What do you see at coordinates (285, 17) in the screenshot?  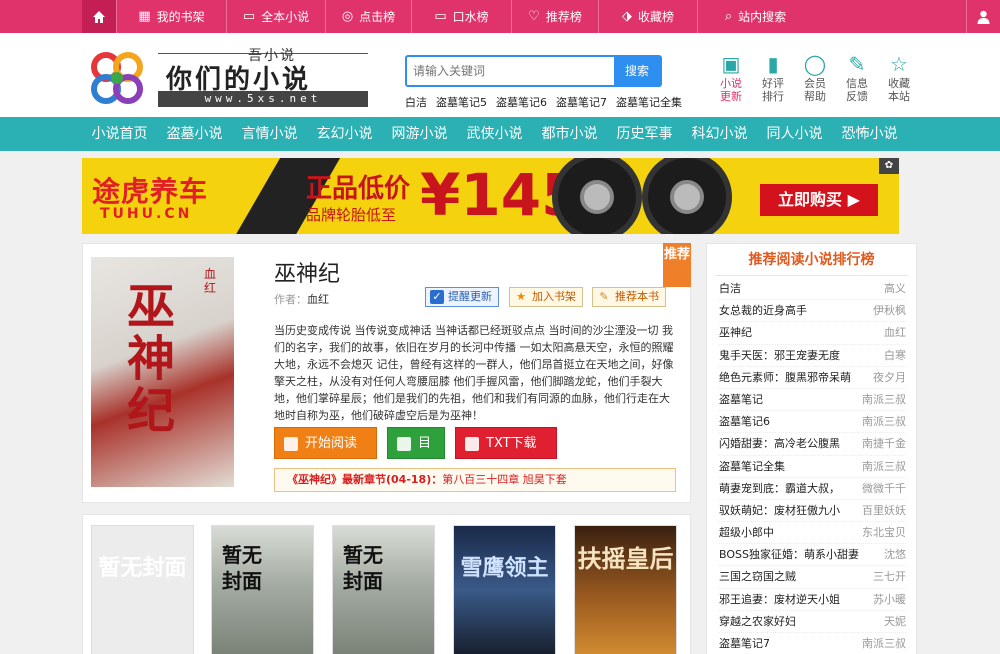 I see `top-nav-label: 全本小说` at bounding box center [285, 17].